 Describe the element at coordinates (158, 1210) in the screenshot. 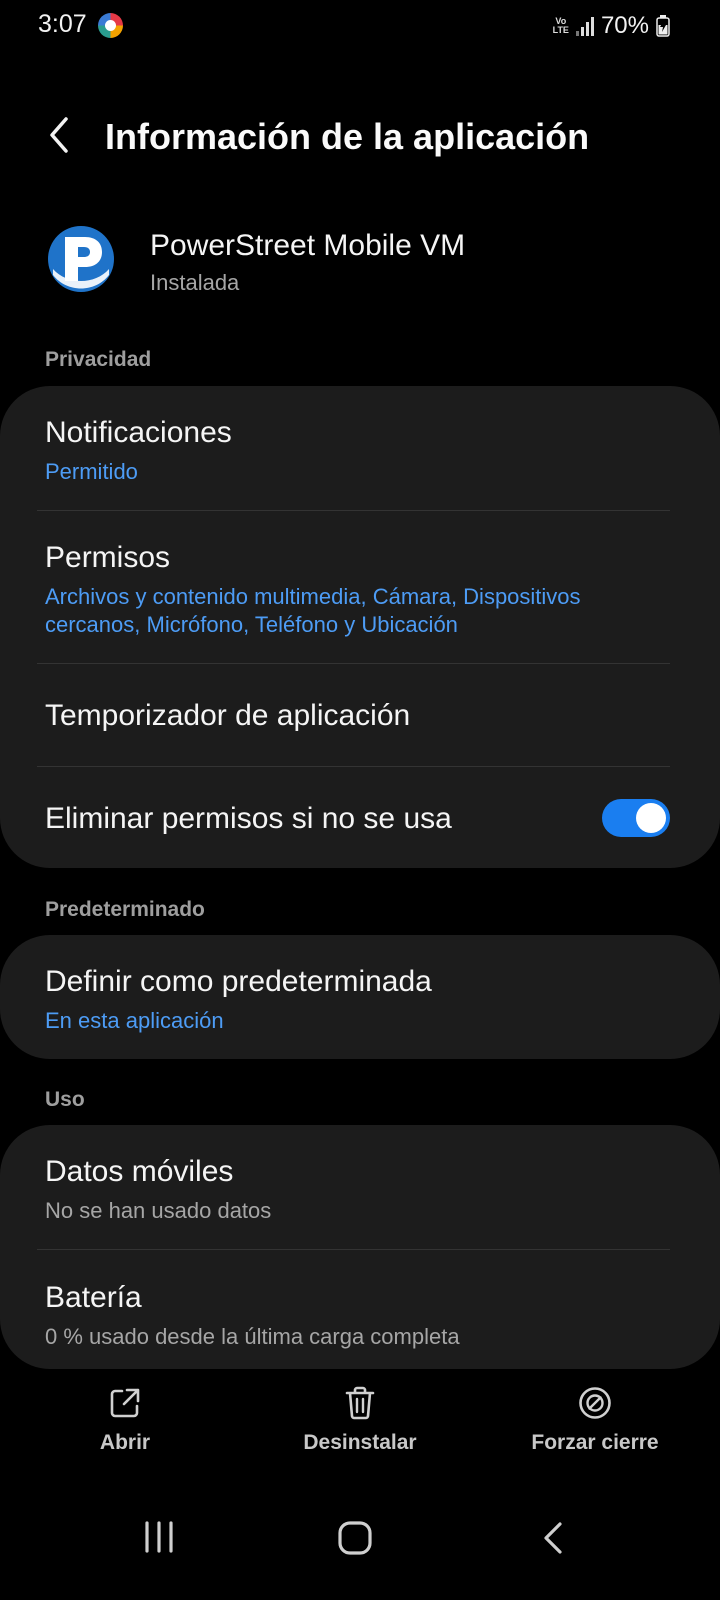

I see `mobile-data-value: No se han usado datos` at that location.